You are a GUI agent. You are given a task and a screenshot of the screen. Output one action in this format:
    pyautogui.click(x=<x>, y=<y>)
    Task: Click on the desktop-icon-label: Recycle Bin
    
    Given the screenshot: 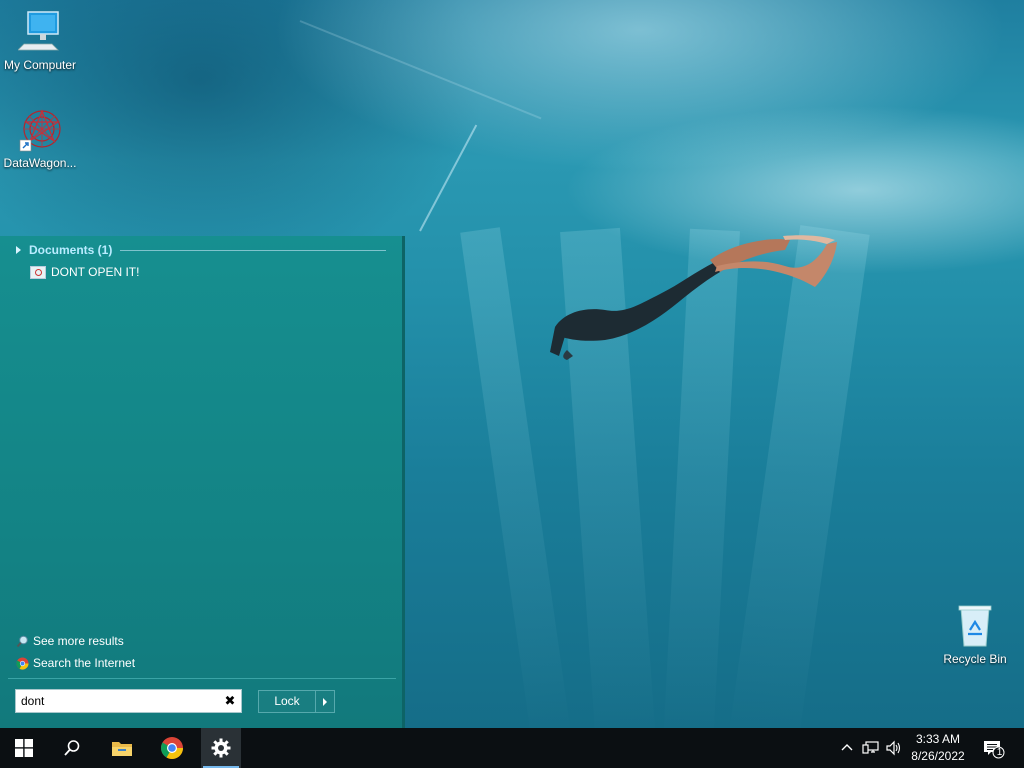 What is the action you would take?
    pyautogui.click(x=975, y=659)
    